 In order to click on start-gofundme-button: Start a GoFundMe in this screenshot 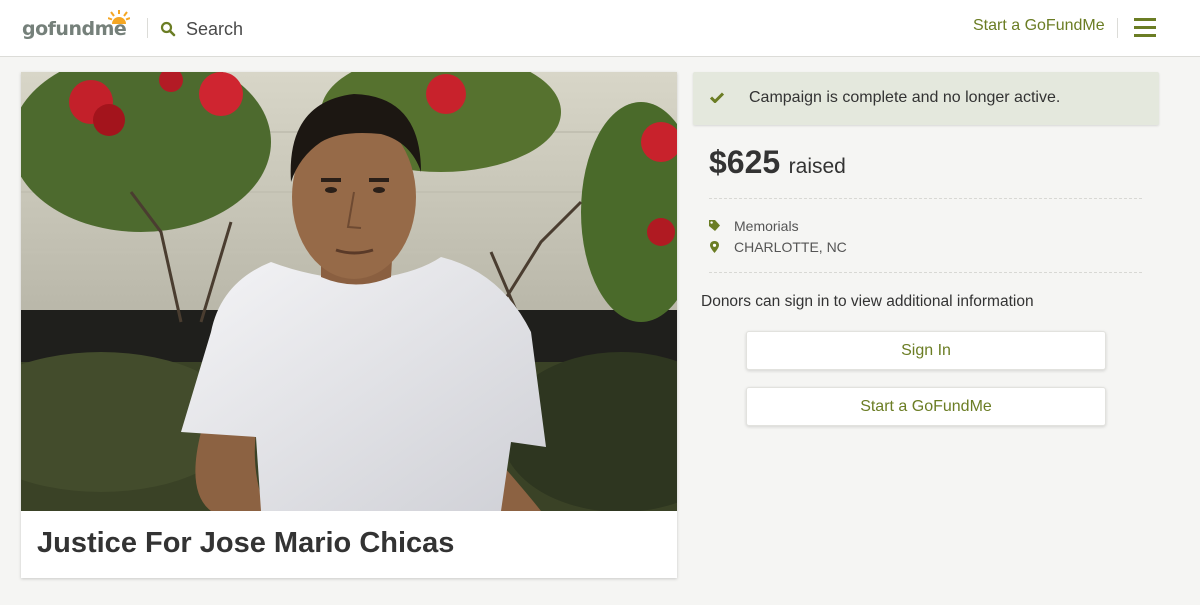, I will do `click(926, 406)`.